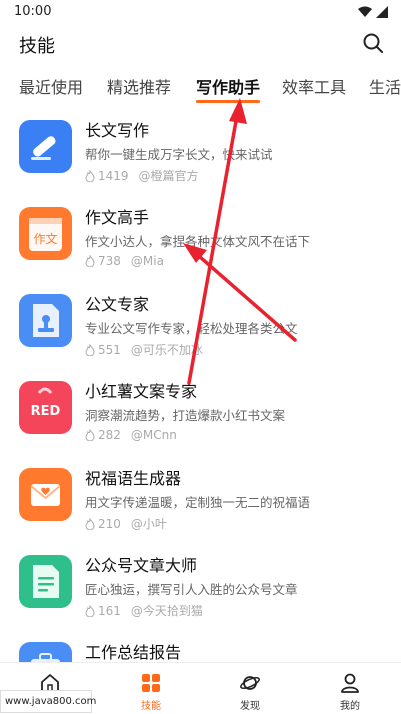  Describe the element at coordinates (139, 86) in the screenshot. I see `tab-featured: 精选推荐` at that location.